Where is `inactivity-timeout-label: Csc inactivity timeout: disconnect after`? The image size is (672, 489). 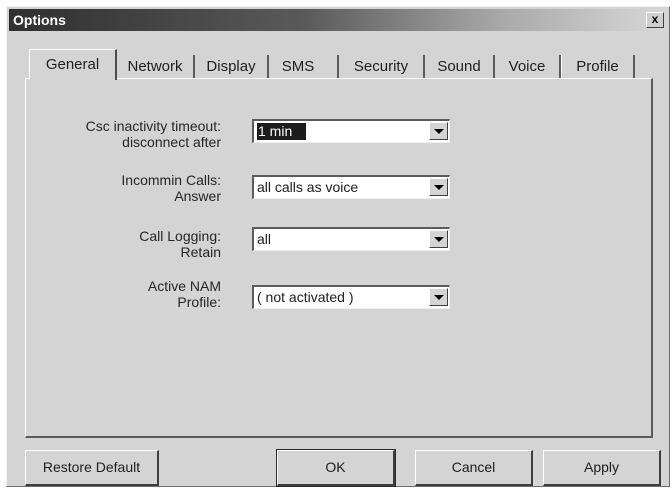
inactivity-timeout-label: Csc inactivity timeout: disconnect after is located at coordinates (153, 134).